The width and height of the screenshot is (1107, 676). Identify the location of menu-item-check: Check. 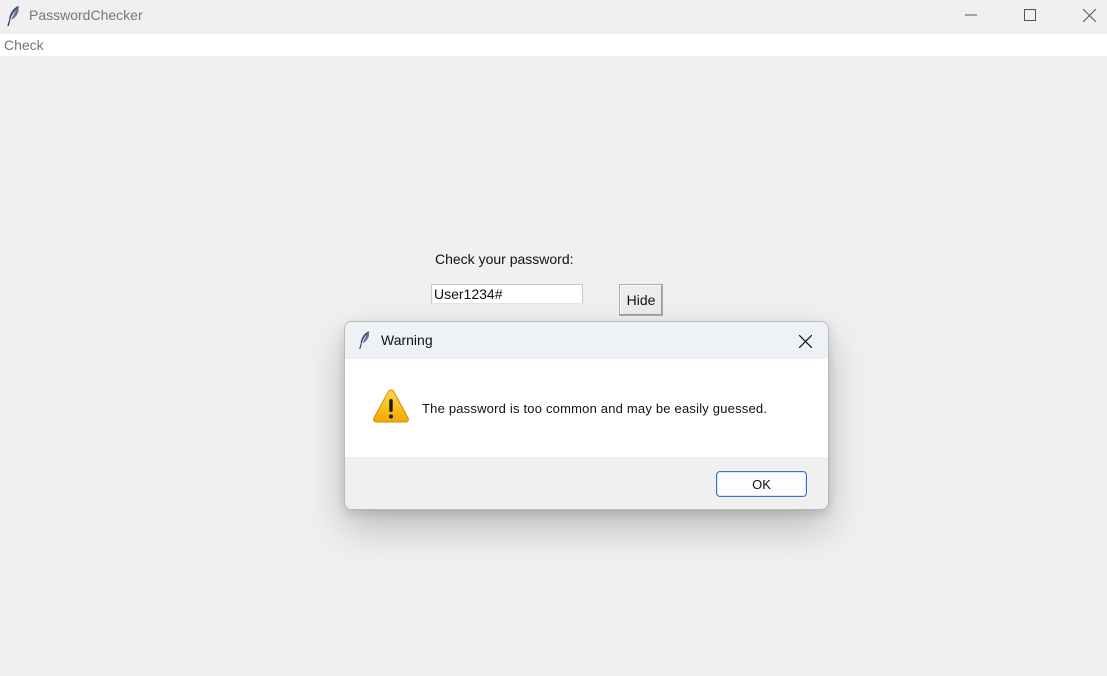
(24, 45).